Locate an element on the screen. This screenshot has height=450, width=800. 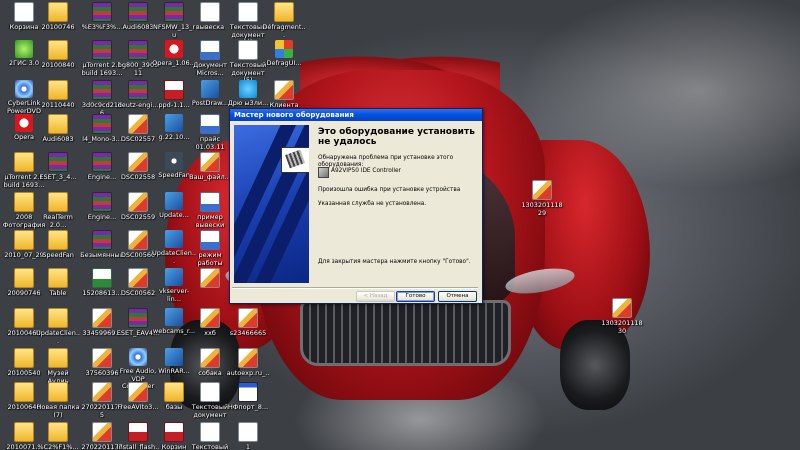
desktop-icon-label: Новая папка (7) is located at coordinates (58, 411).